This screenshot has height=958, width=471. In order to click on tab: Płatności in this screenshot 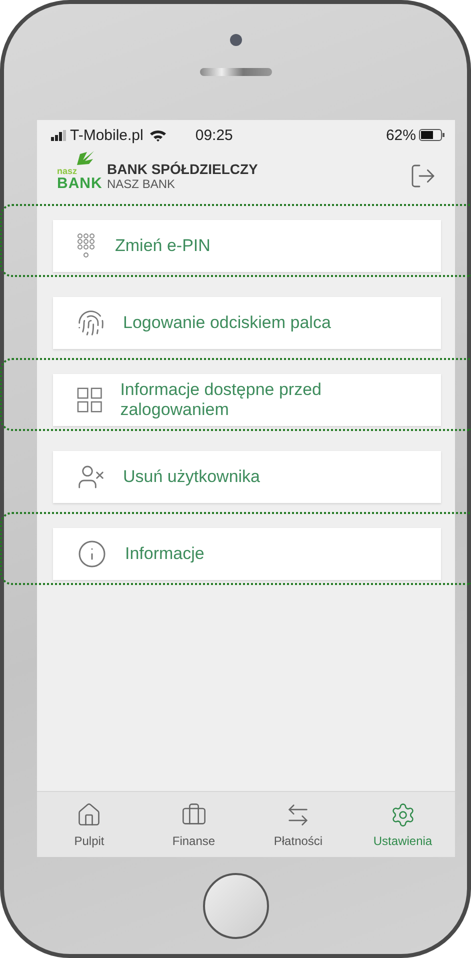, I will do `click(298, 824)`.